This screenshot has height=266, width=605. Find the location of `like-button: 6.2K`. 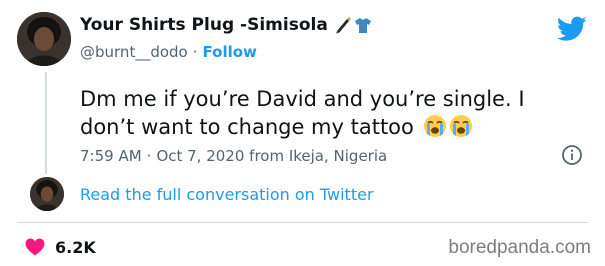

like-button: 6.2K is located at coordinates (60, 247).